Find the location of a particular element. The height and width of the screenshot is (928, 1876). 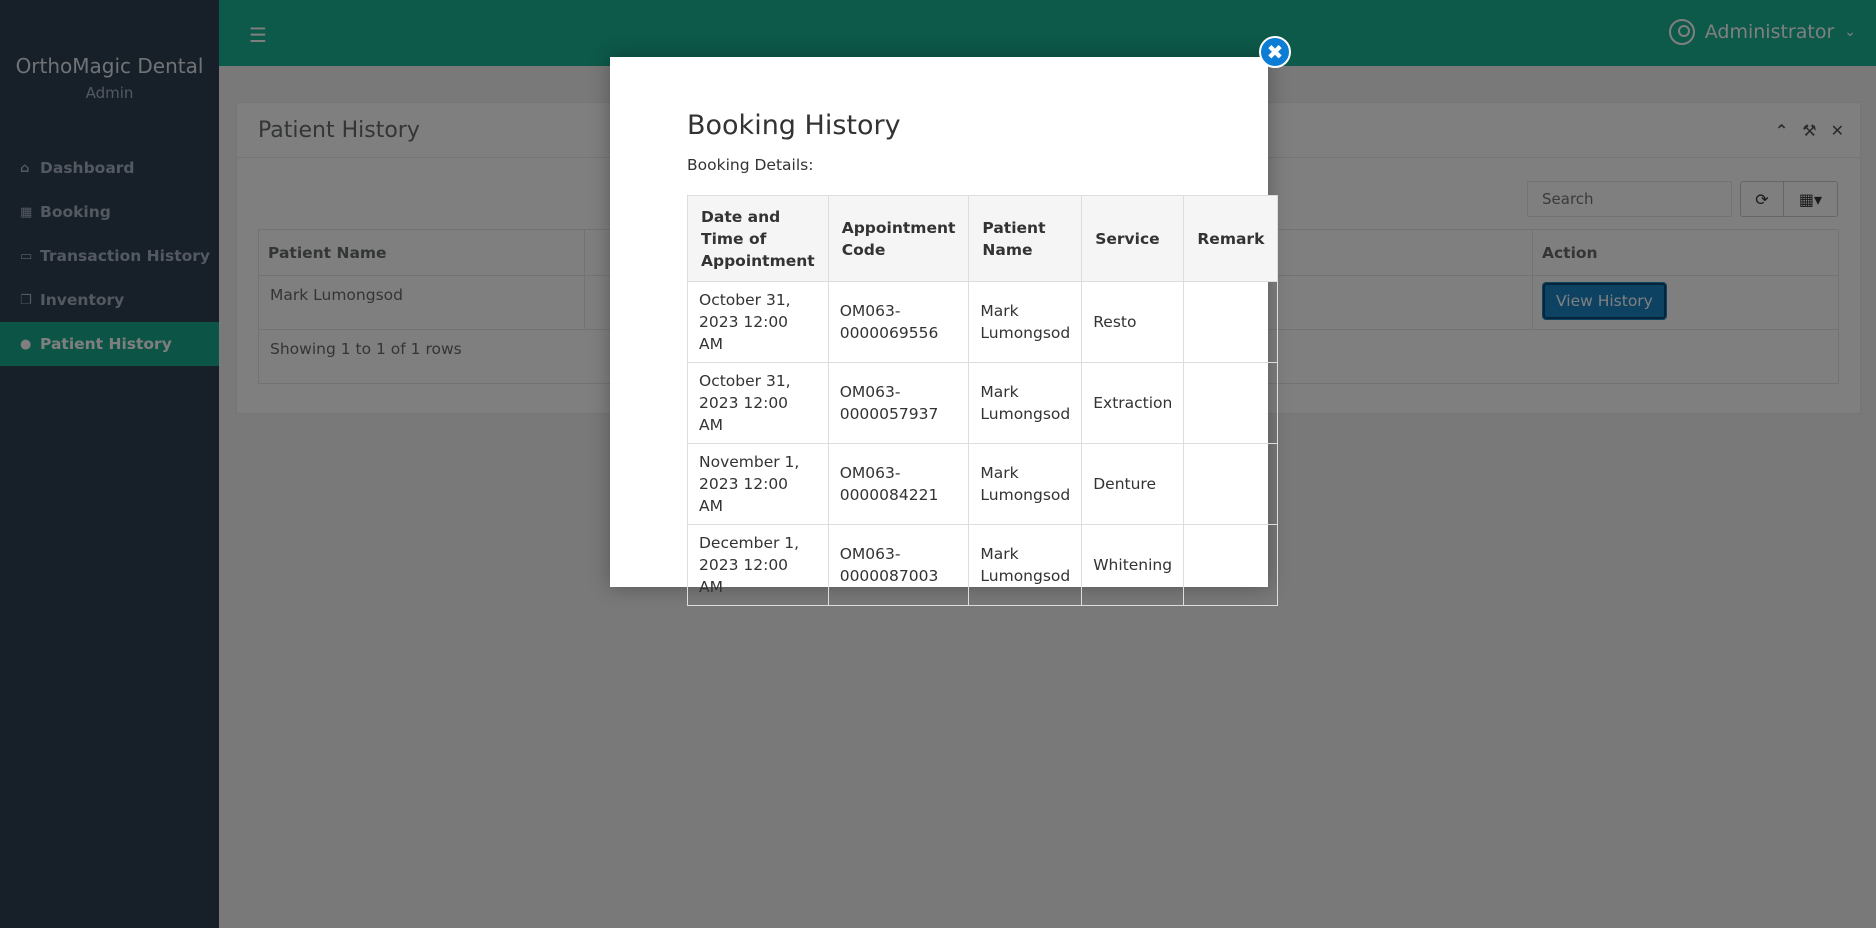

column-header: Date and Time of Appointment is located at coordinates (758, 238).